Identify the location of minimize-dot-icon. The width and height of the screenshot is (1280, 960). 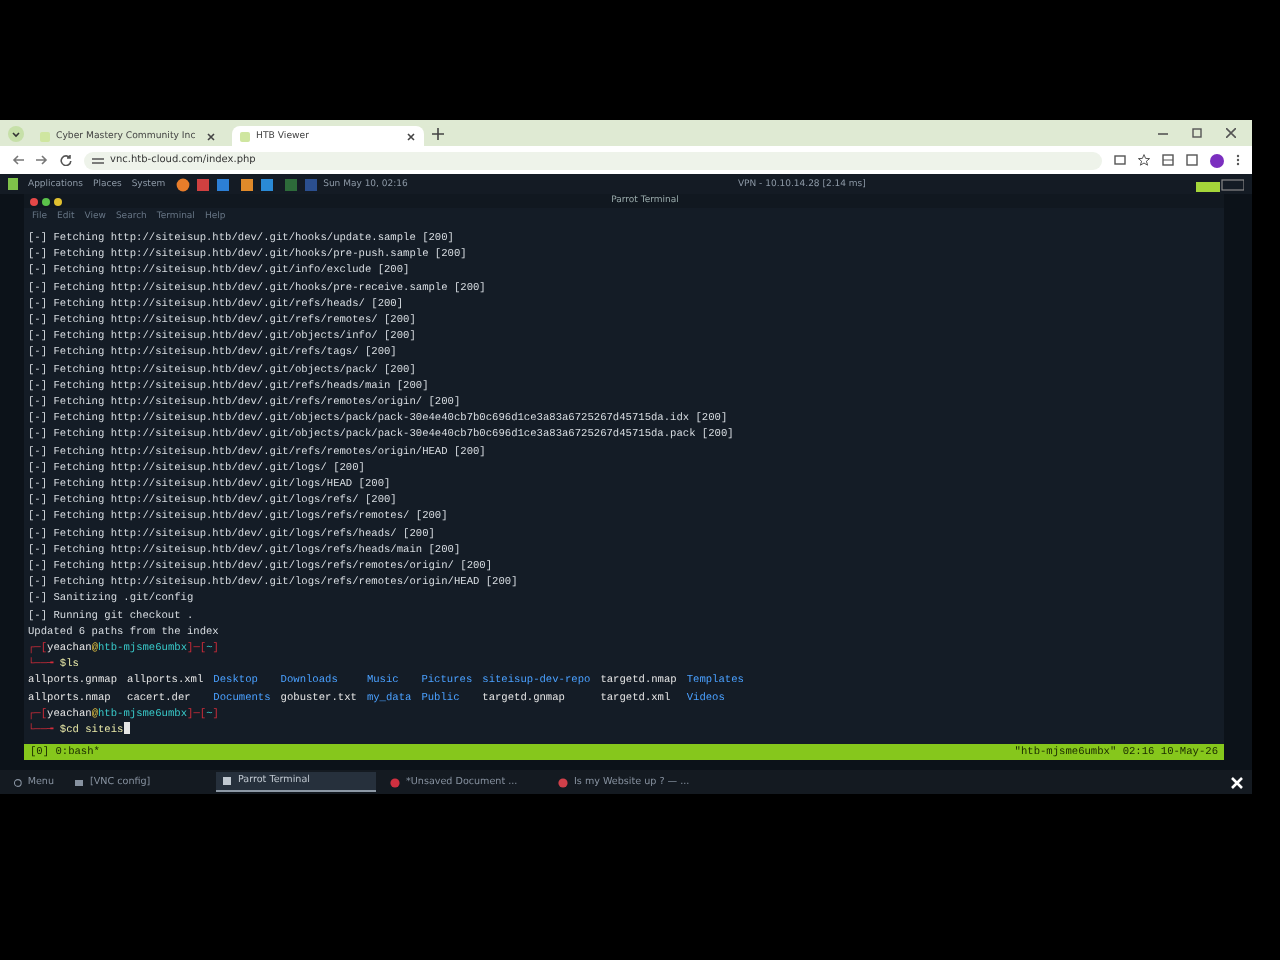
(58, 201).